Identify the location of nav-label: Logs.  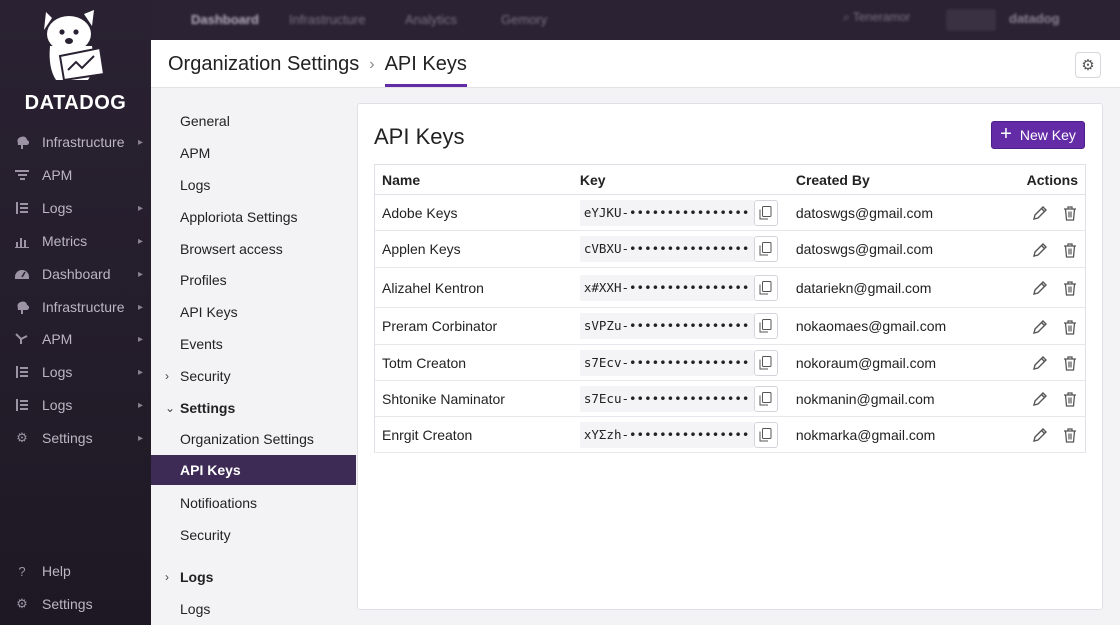
(57, 405).